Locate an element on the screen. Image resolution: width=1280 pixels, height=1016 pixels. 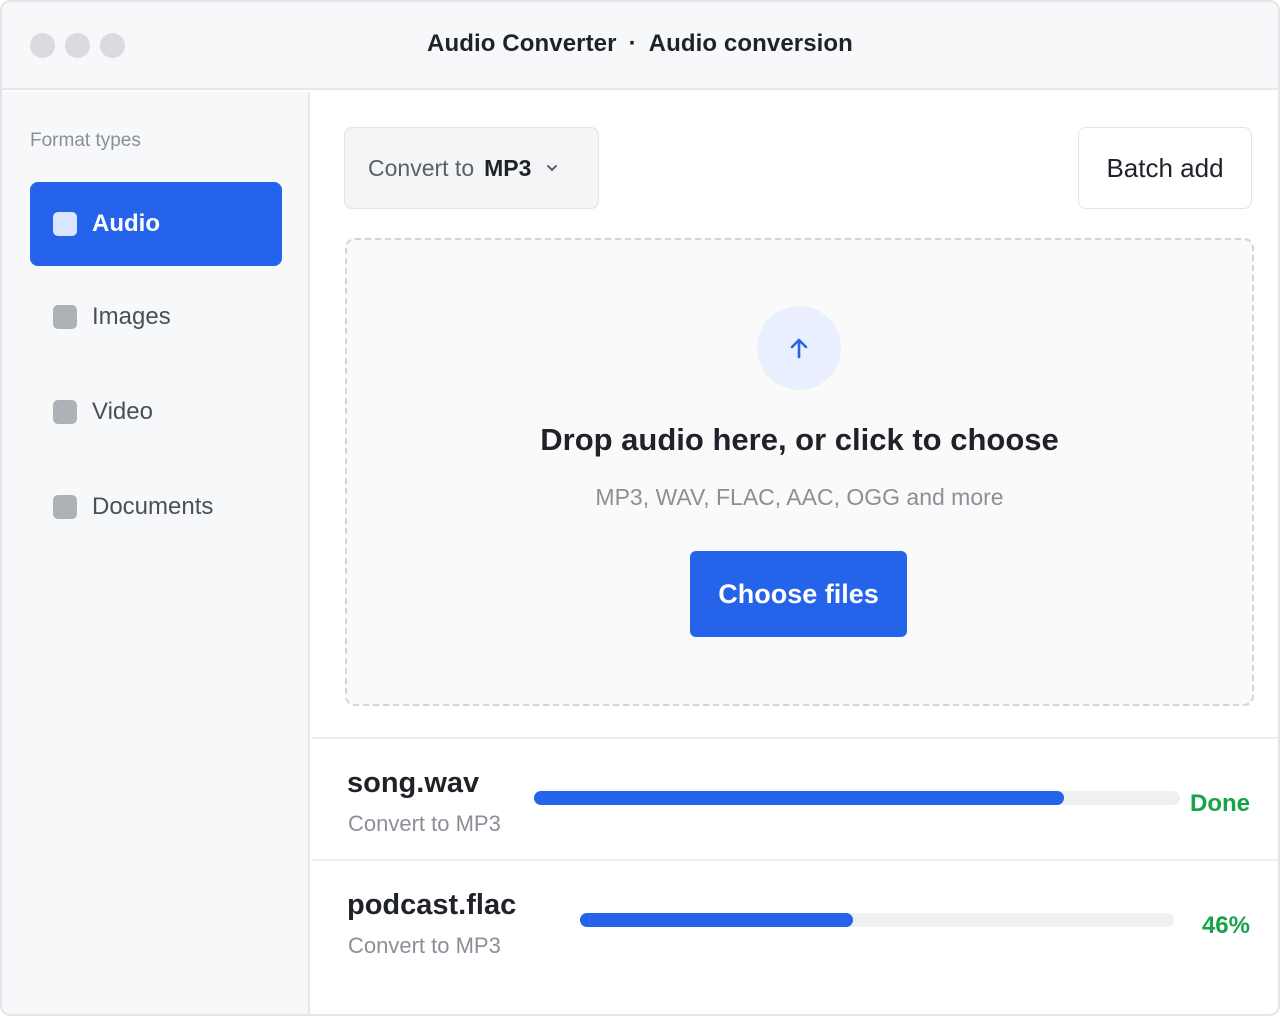
sidebar-item-images: Images is located at coordinates (156, 317).